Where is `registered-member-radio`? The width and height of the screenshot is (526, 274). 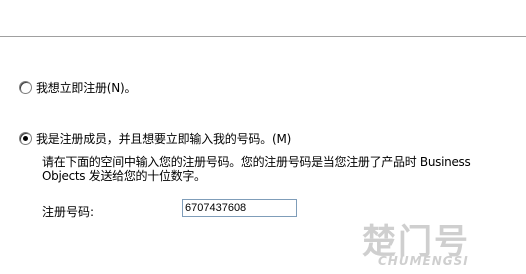 registered-member-radio is located at coordinates (25, 138).